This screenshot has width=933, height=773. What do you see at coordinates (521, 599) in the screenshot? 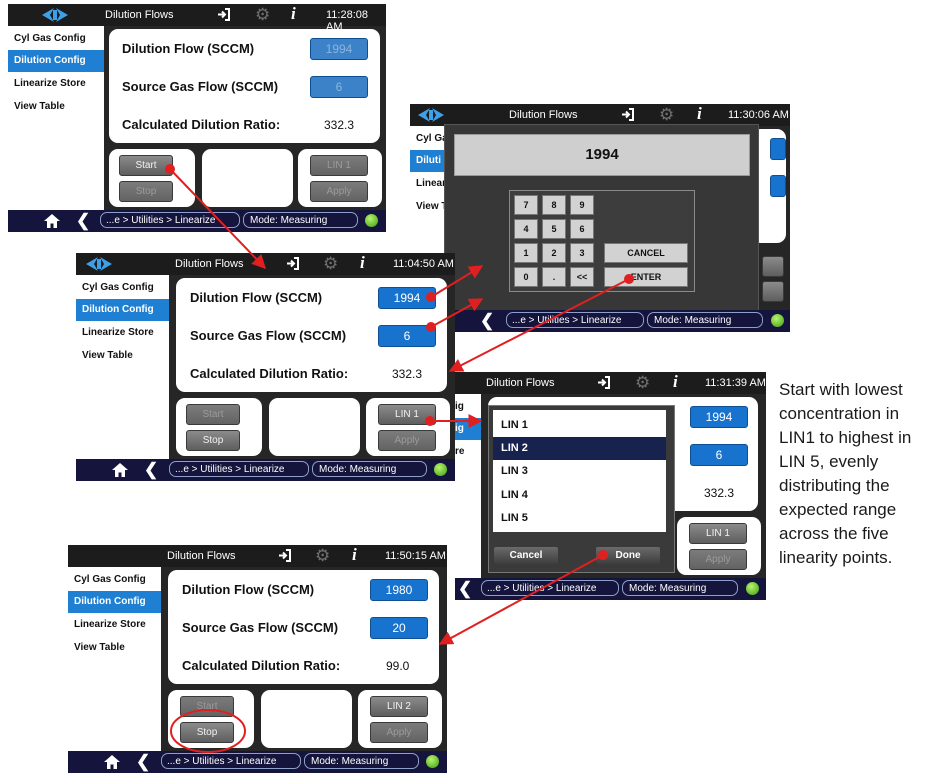
I see `arrow-done-to-screen5` at bounding box center [521, 599].